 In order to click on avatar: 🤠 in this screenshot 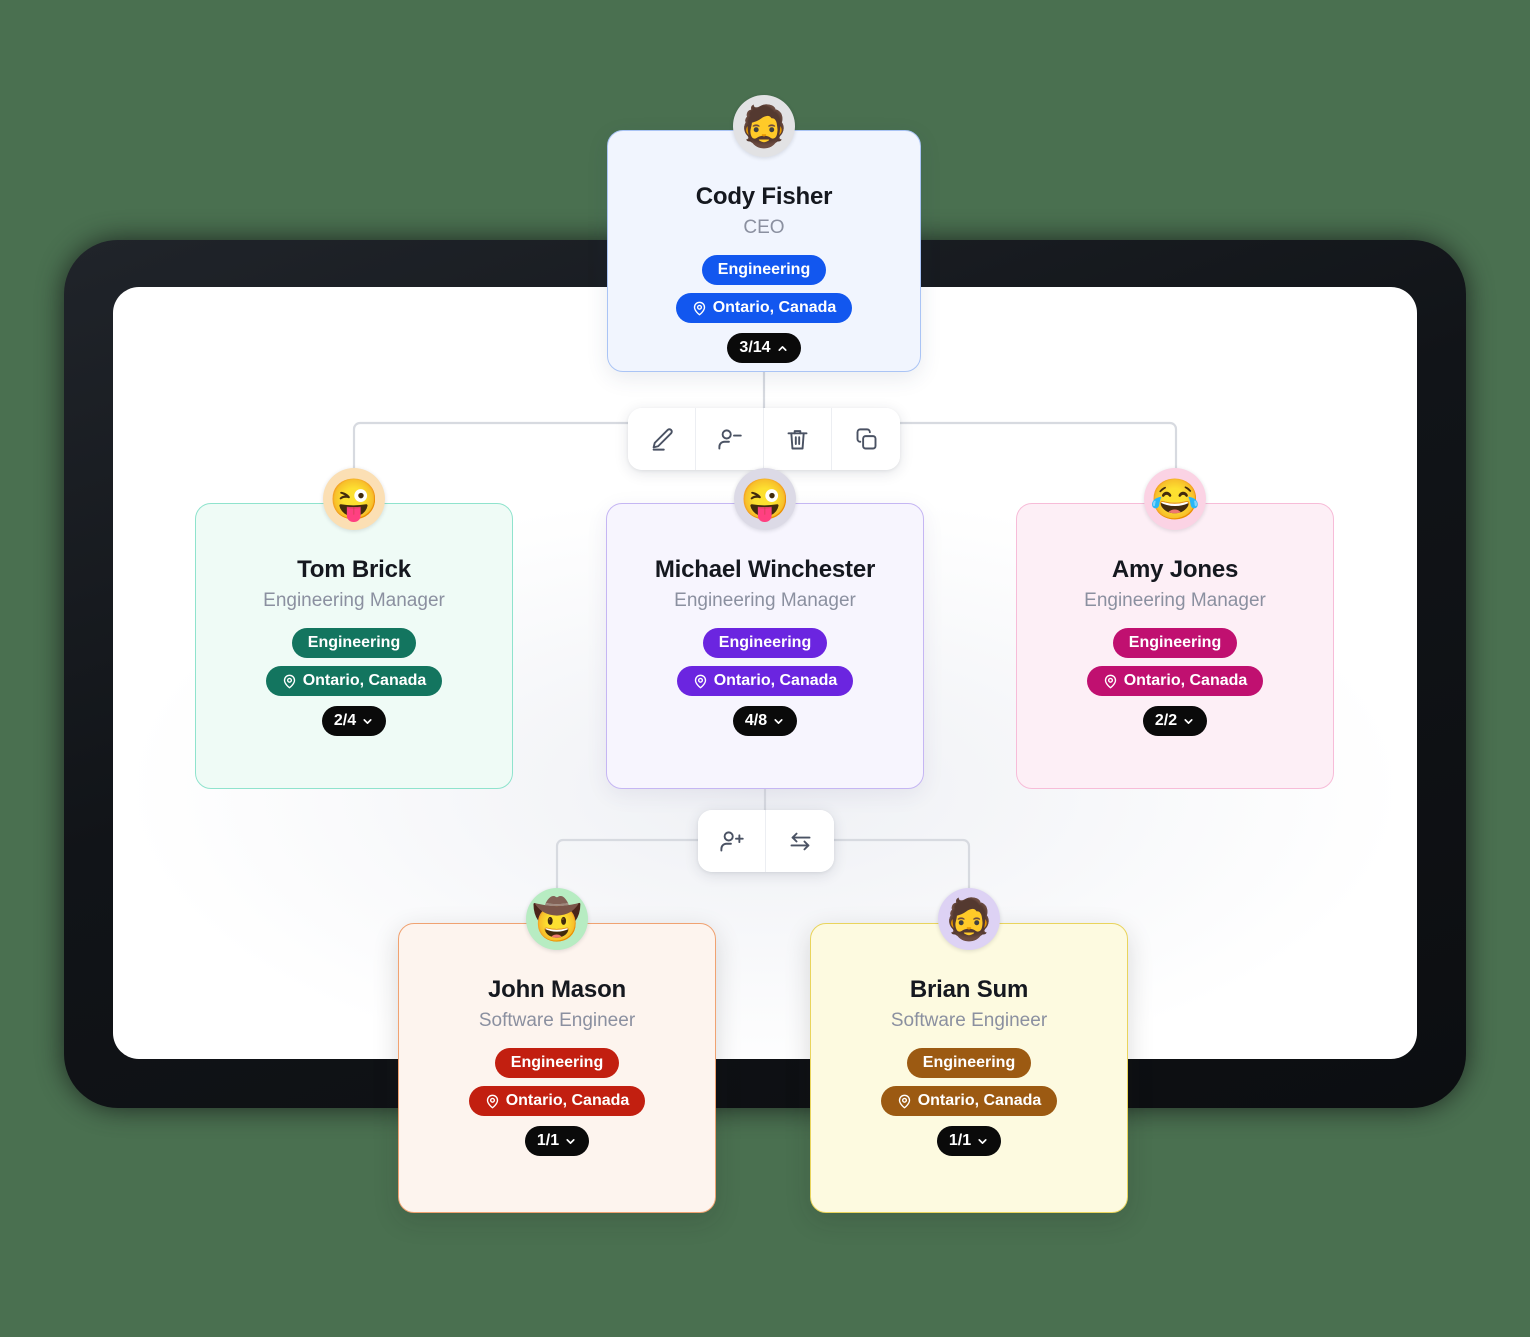, I will do `click(557, 919)`.